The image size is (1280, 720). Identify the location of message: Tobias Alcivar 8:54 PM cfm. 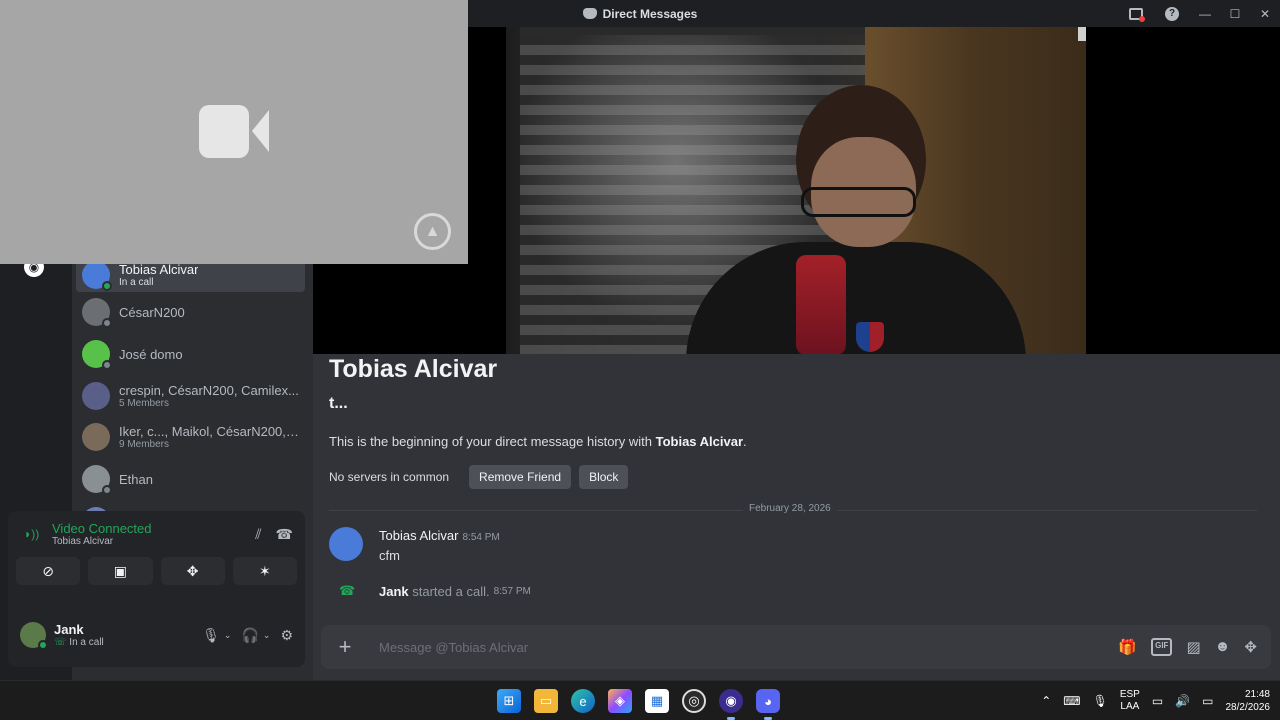
(414, 545).